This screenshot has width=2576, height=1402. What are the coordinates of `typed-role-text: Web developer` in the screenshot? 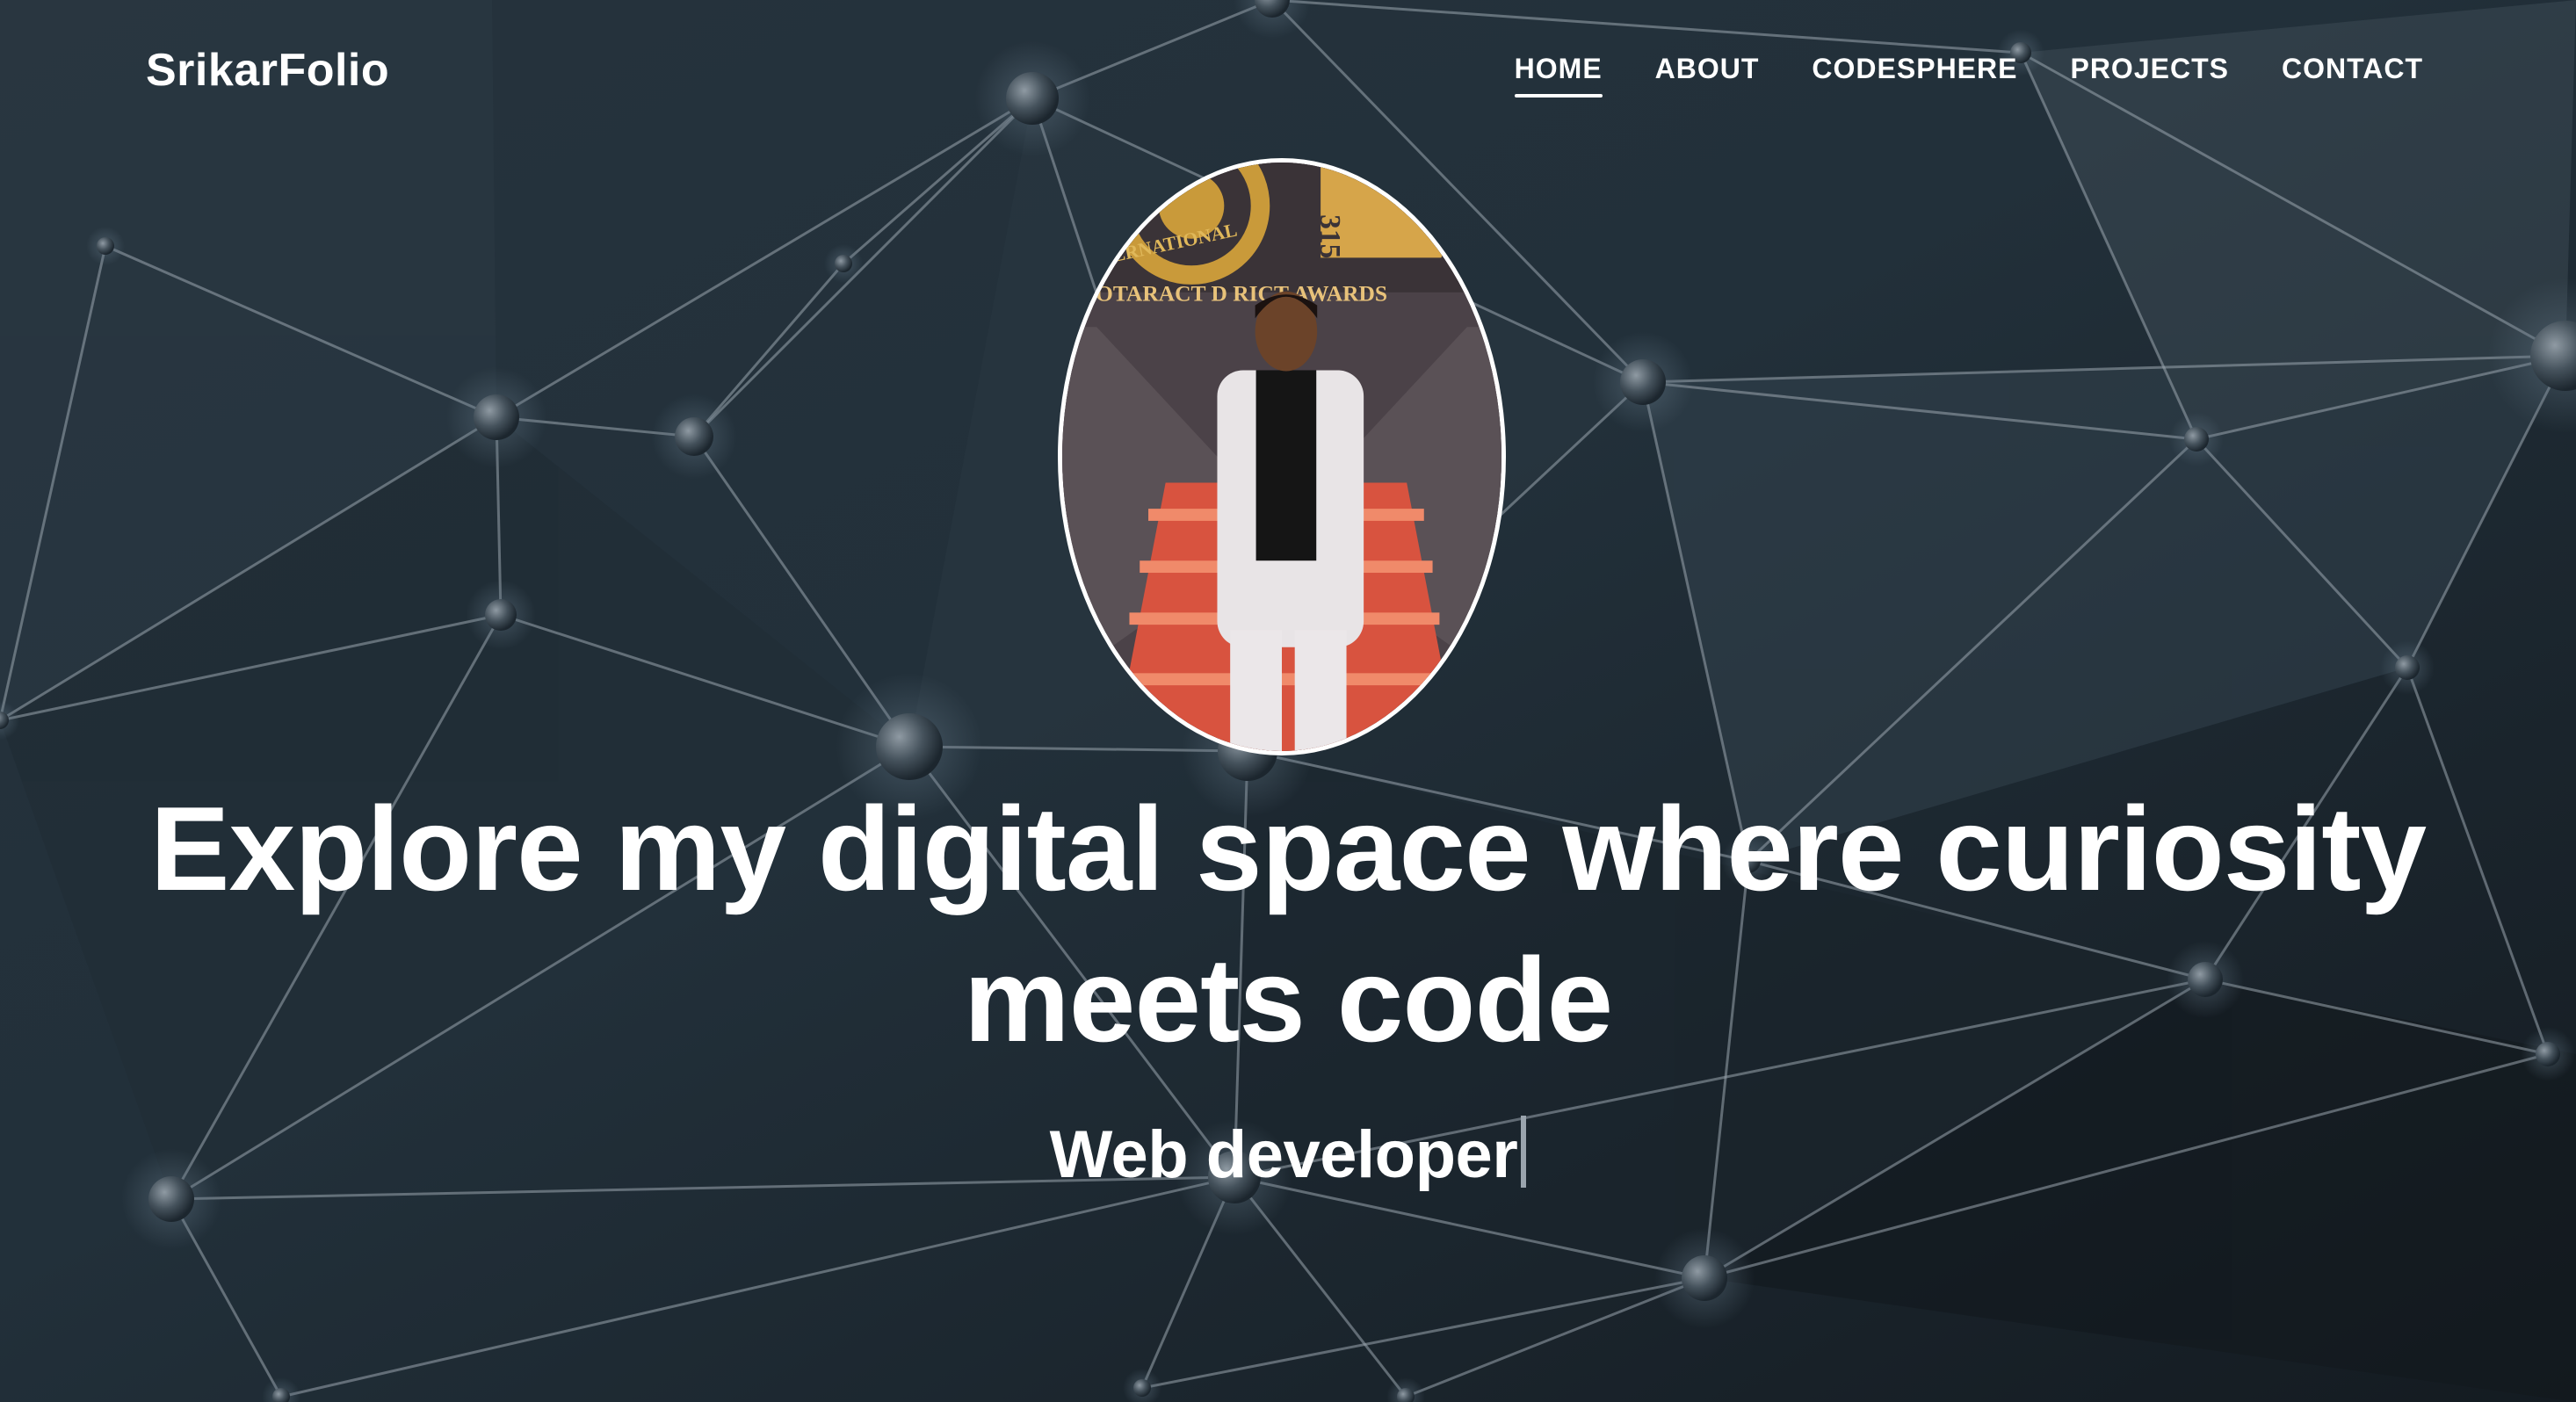 It's located at (1288, 1154).